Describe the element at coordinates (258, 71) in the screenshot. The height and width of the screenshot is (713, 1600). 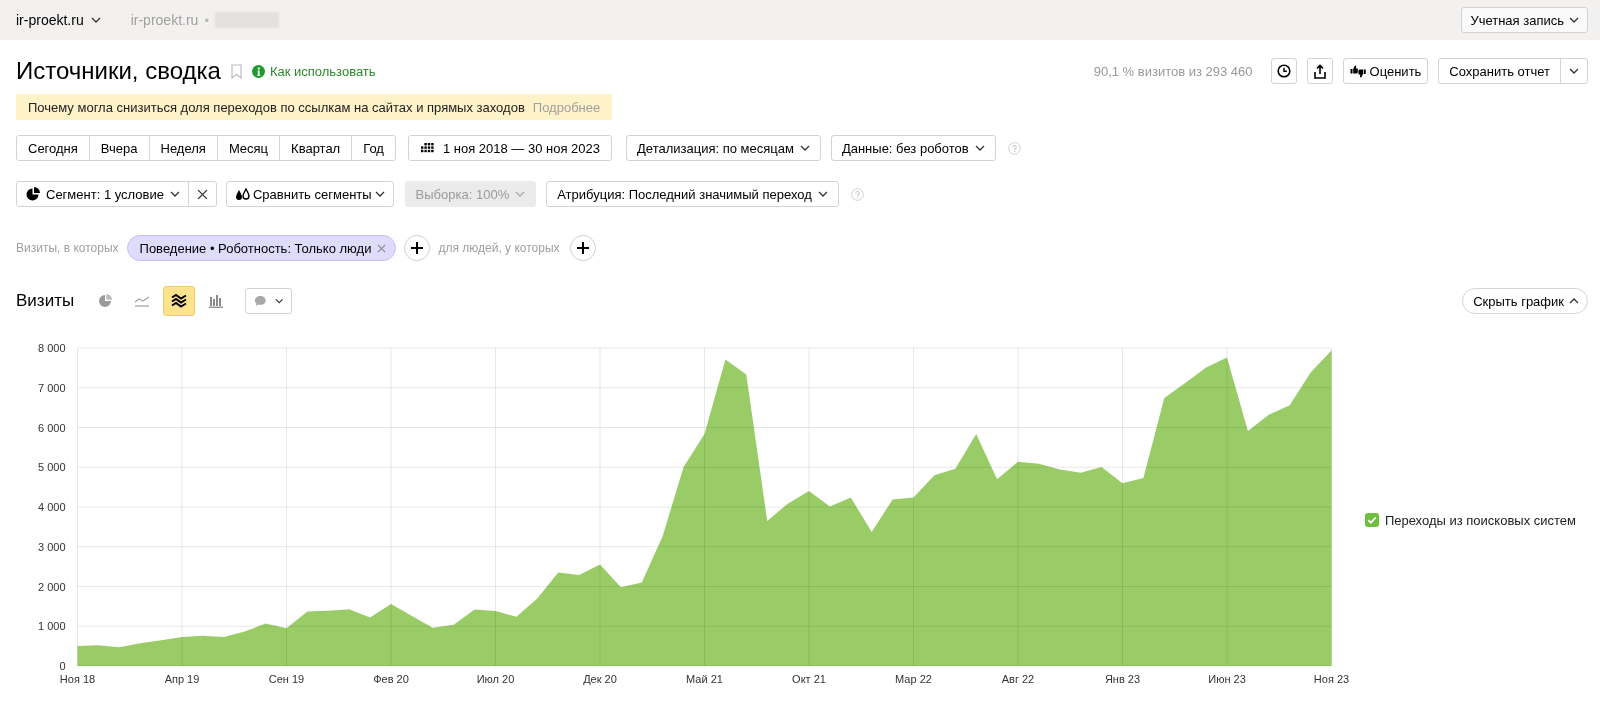
I see `info-icon` at that location.